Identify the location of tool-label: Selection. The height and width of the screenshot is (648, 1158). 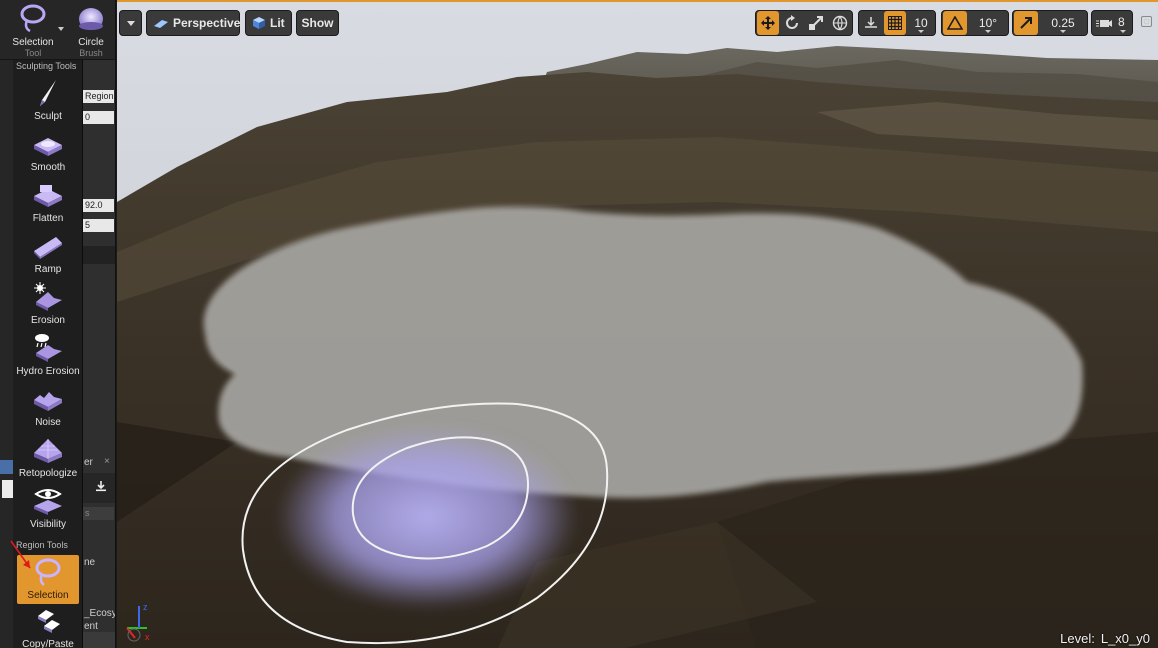
(48, 595).